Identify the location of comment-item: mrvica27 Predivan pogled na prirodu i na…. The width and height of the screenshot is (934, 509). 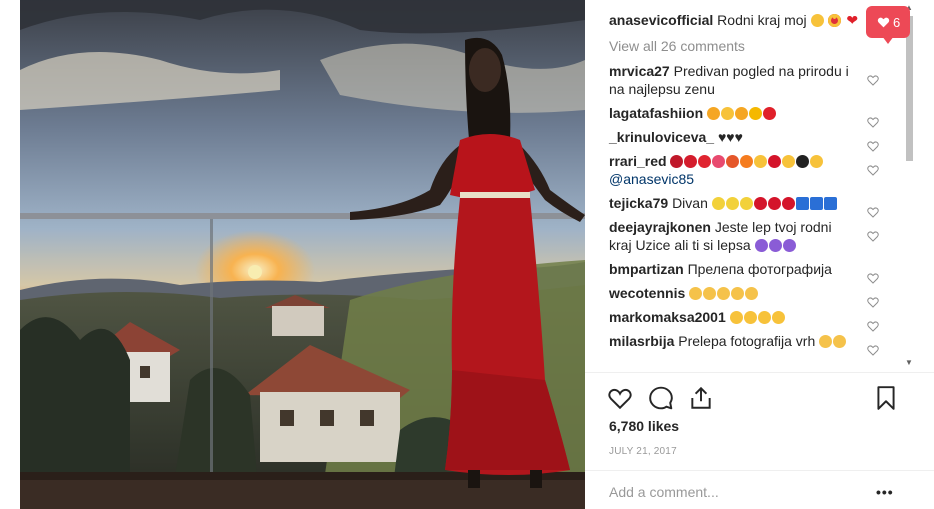
(745, 80).